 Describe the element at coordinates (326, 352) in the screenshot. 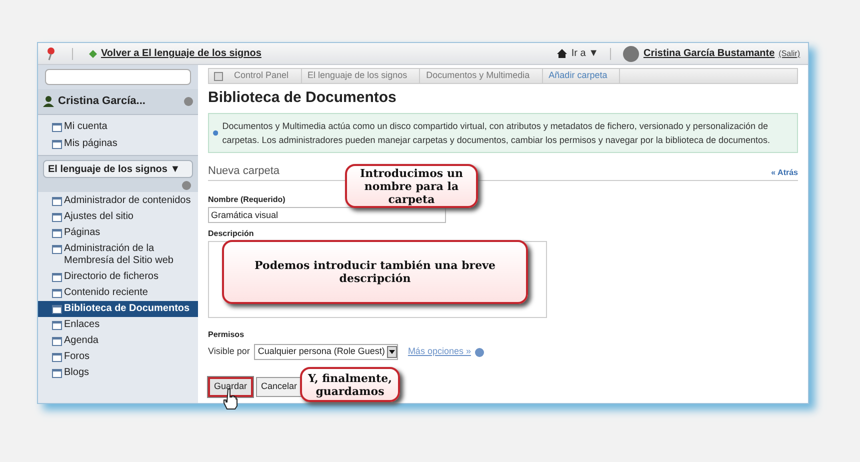

I see `visibility-dropdown: Cualquier persona (Role Guest)` at that location.